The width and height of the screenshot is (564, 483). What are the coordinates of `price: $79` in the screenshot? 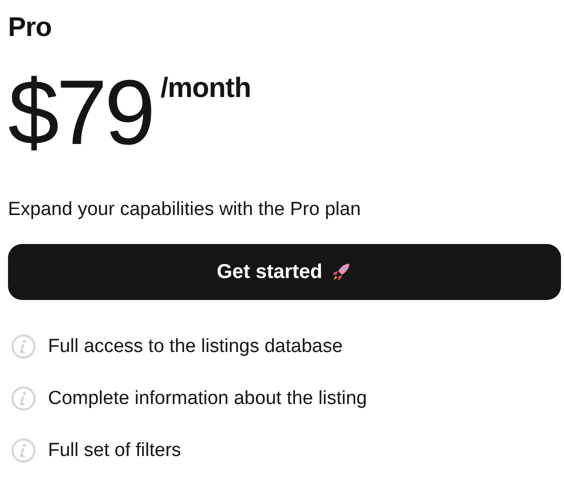 It's located at (80, 113).